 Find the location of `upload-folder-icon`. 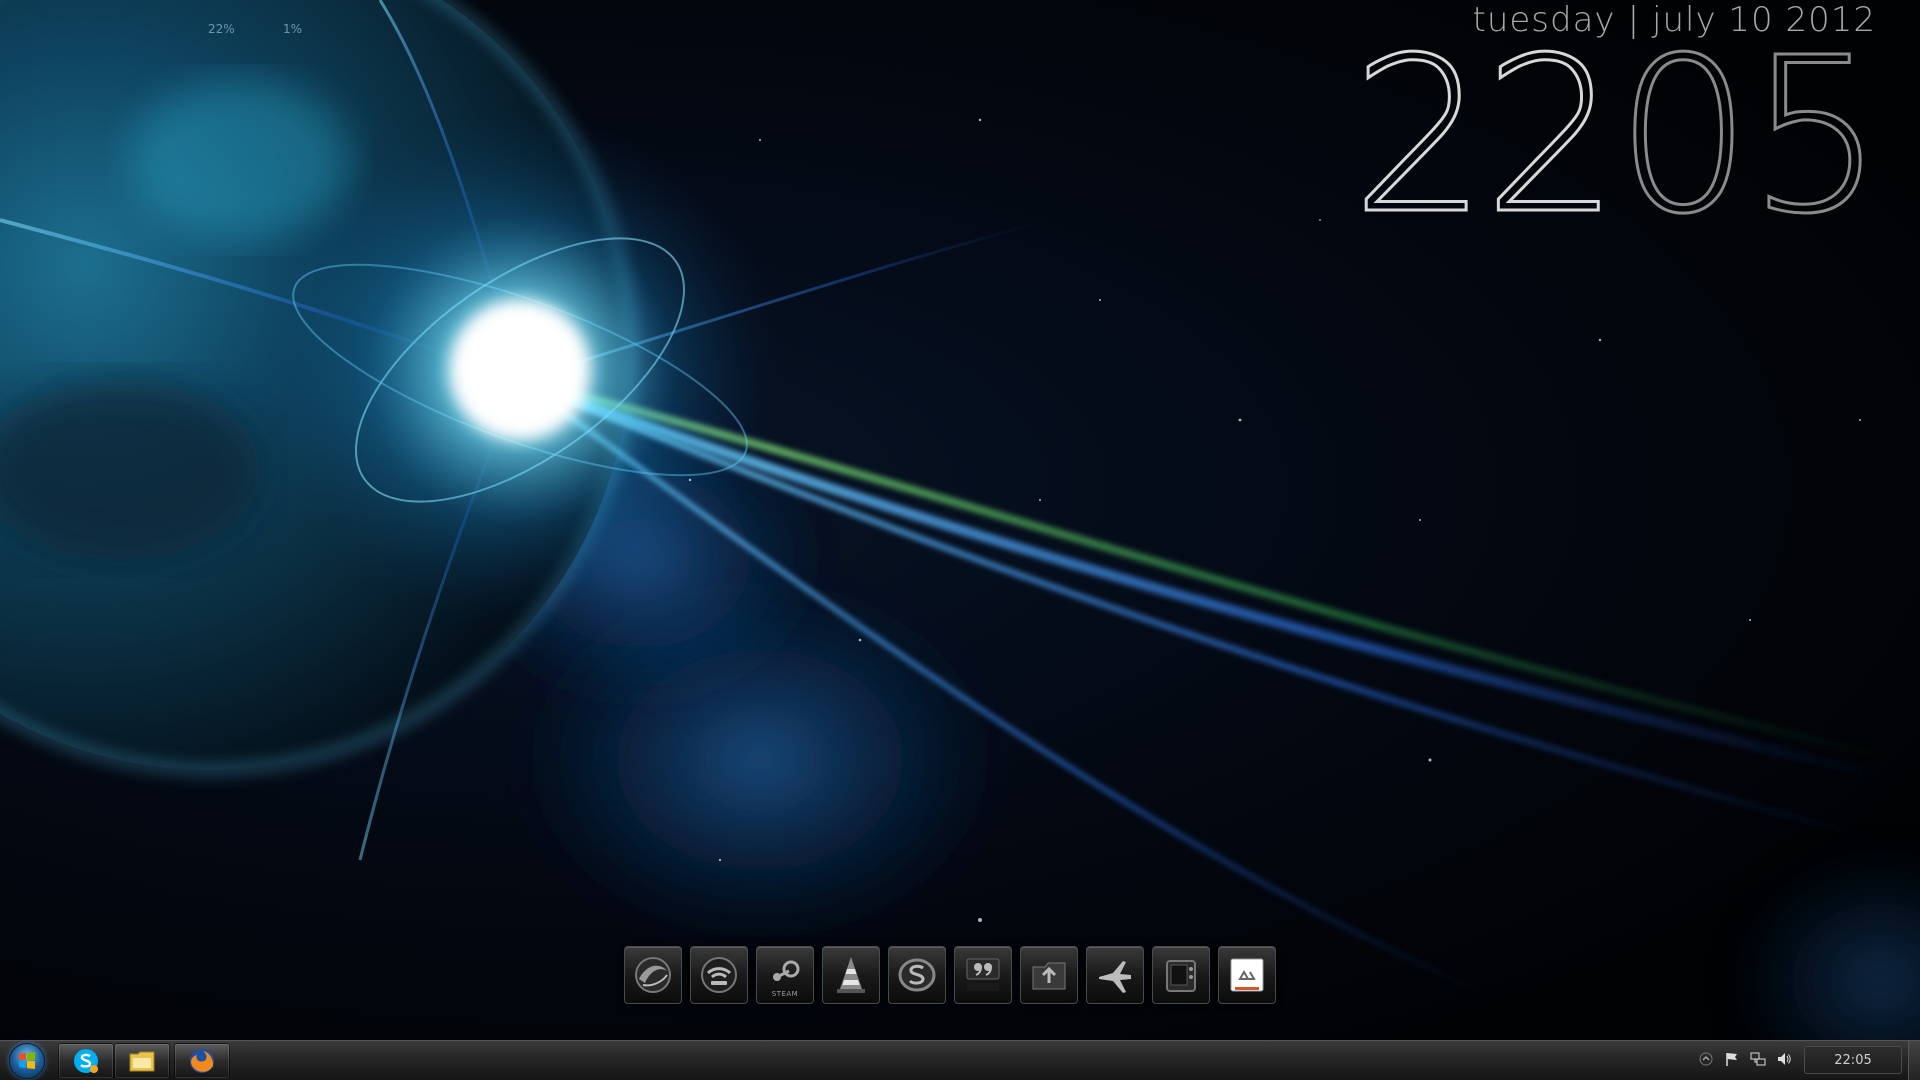

upload-folder-icon is located at coordinates (1049, 976).